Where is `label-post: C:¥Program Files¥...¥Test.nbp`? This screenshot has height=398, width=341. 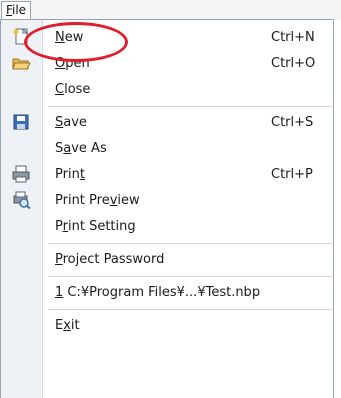
label-post: C:¥Program Files¥...¥Test.nbp is located at coordinates (162, 292).